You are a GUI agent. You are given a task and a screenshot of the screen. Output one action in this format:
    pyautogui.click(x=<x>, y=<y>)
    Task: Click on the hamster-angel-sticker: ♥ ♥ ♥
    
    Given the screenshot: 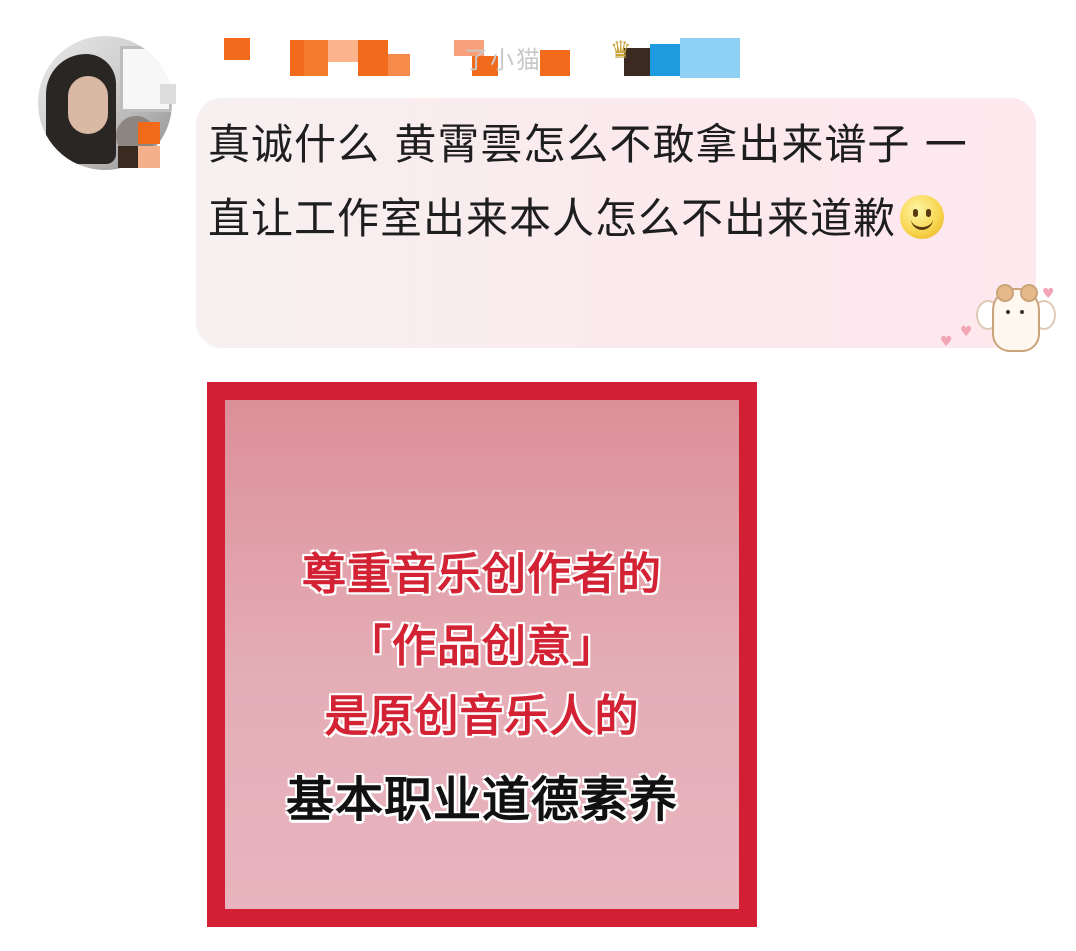 What is the action you would take?
    pyautogui.click(x=1000, y=320)
    